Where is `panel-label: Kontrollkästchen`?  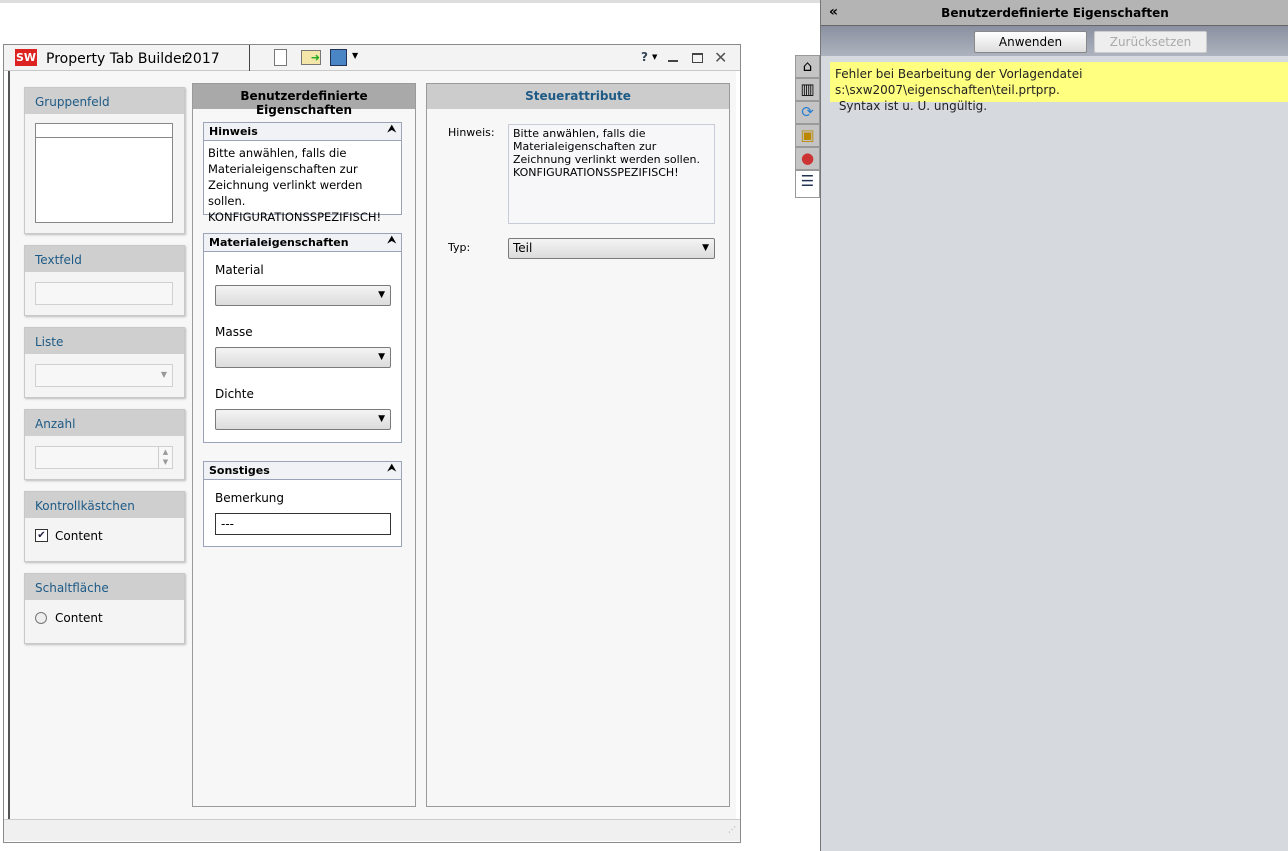
panel-label: Kontrollkästchen is located at coordinates (104, 505).